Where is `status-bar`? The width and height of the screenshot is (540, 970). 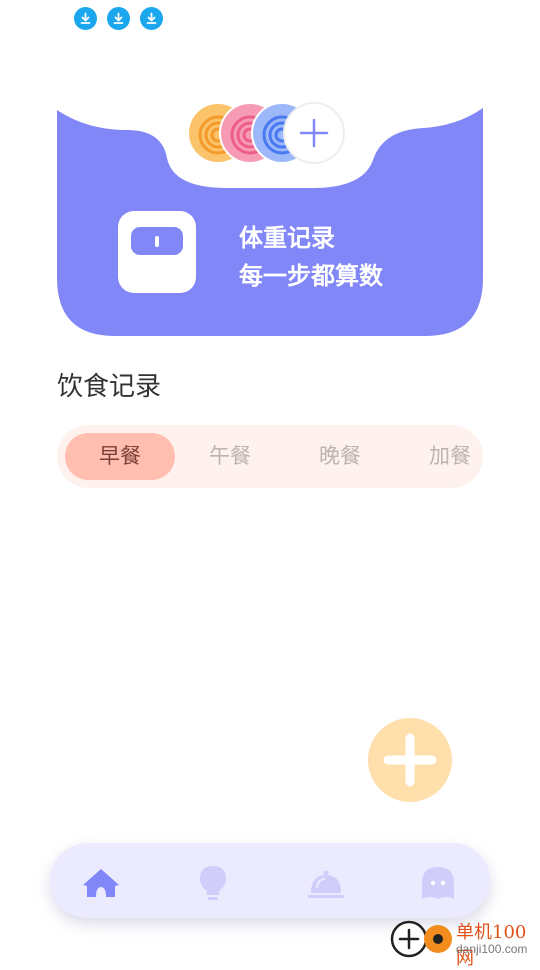 status-bar is located at coordinates (118, 18).